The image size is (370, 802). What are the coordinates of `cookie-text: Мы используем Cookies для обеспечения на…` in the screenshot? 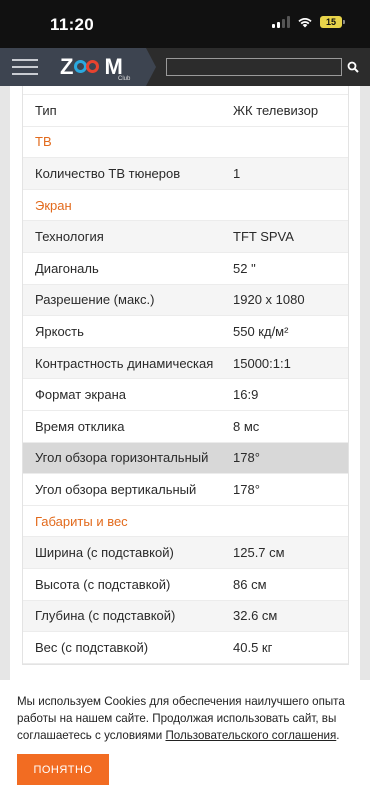 It's located at (181, 718).